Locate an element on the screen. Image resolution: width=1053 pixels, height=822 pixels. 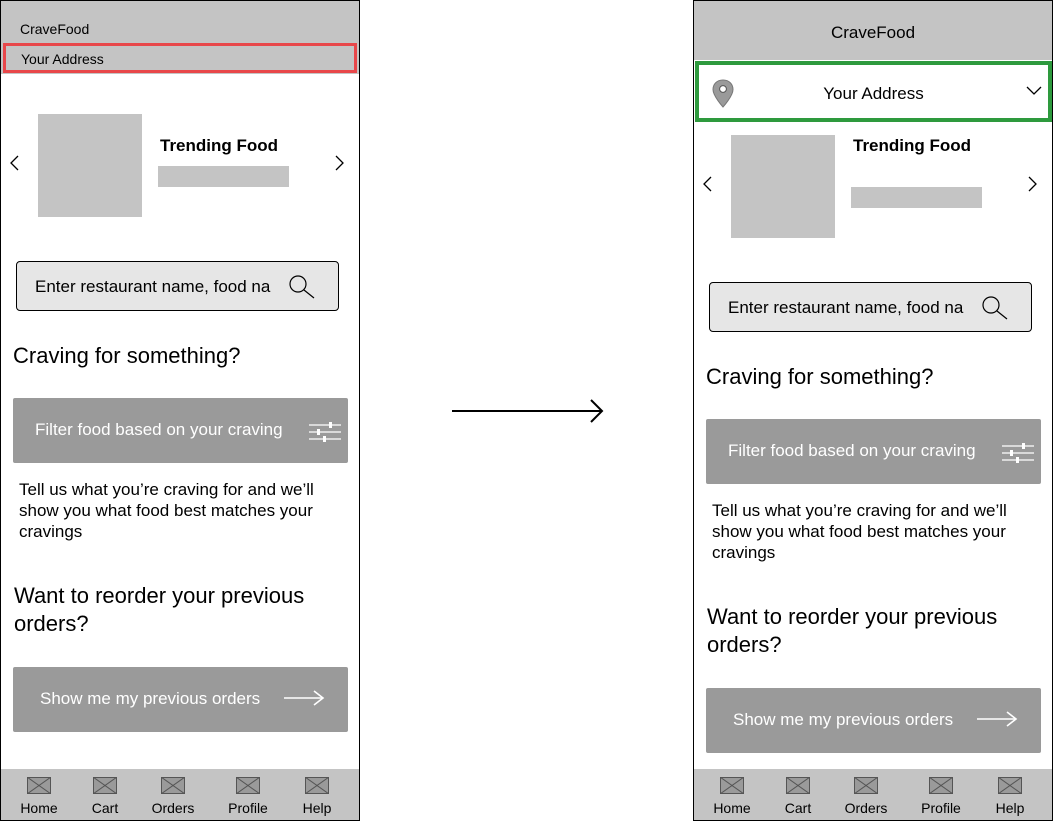
chevron-down-icon is located at coordinates (1034, 90).